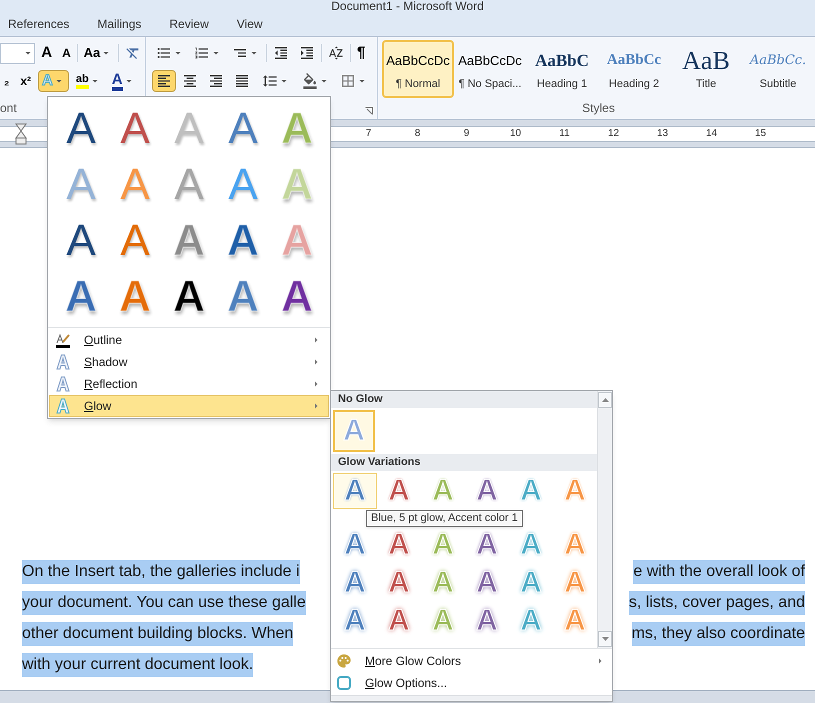 The width and height of the screenshot is (815, 703). I want to click on style-name: ¶ Normal, so click(418, 84).